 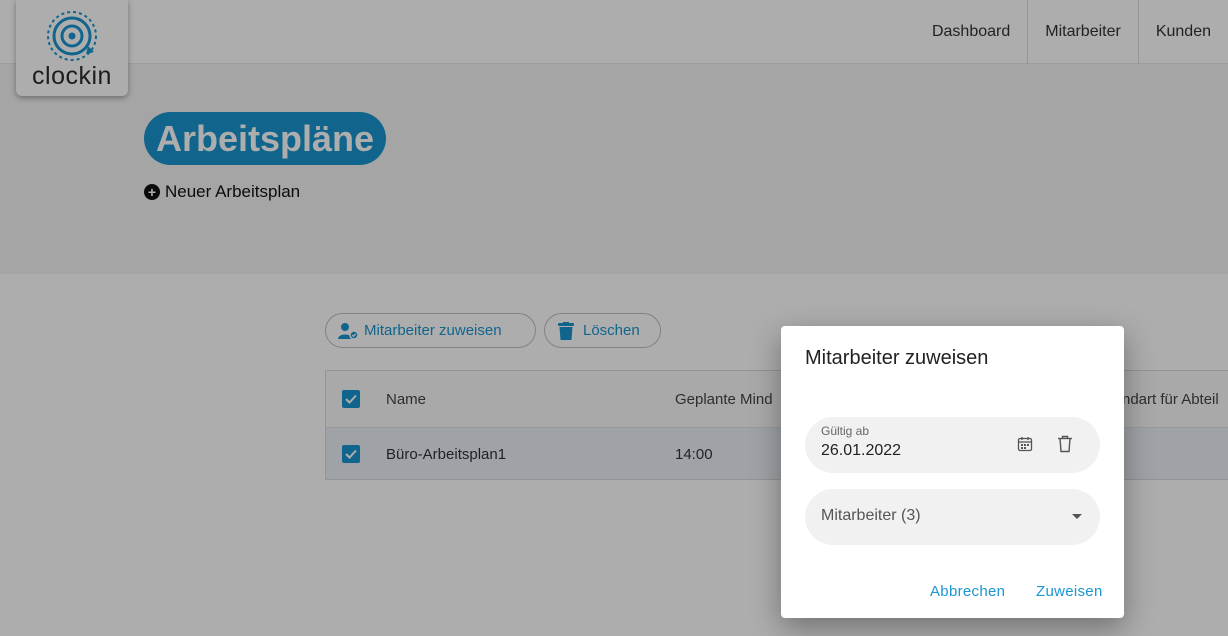 What do you see at coordinates (1077, 516) in the screenshot?
I see `chevron-down-icon` at bounding box center [1077, 516].